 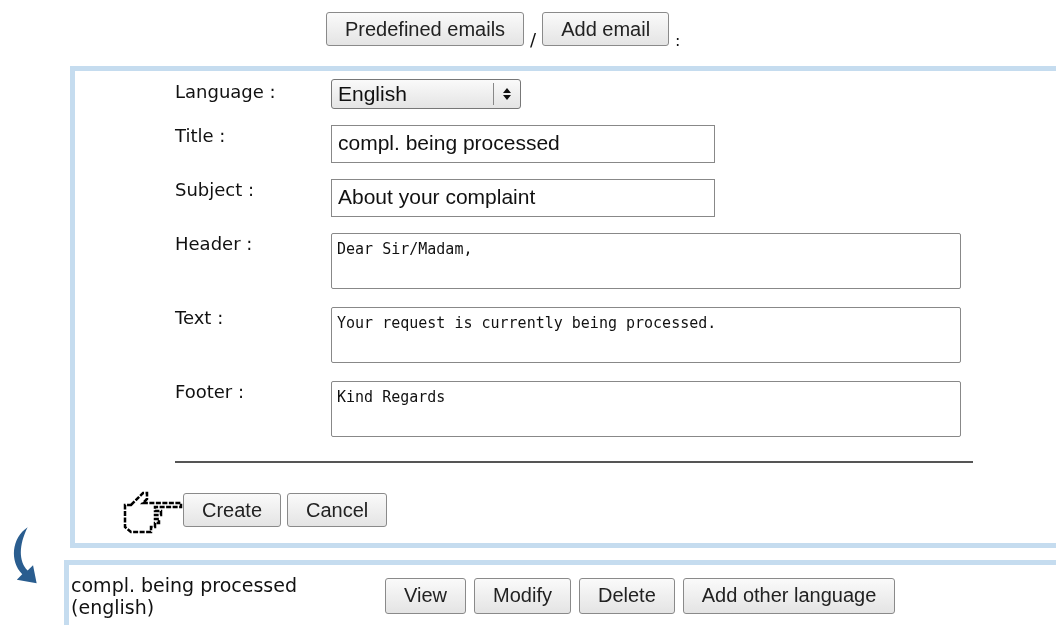 What do you see at coordinates (153, 512) in the screenshot?
I see `pointing-hand-icon` at bounding box center [153, 512].